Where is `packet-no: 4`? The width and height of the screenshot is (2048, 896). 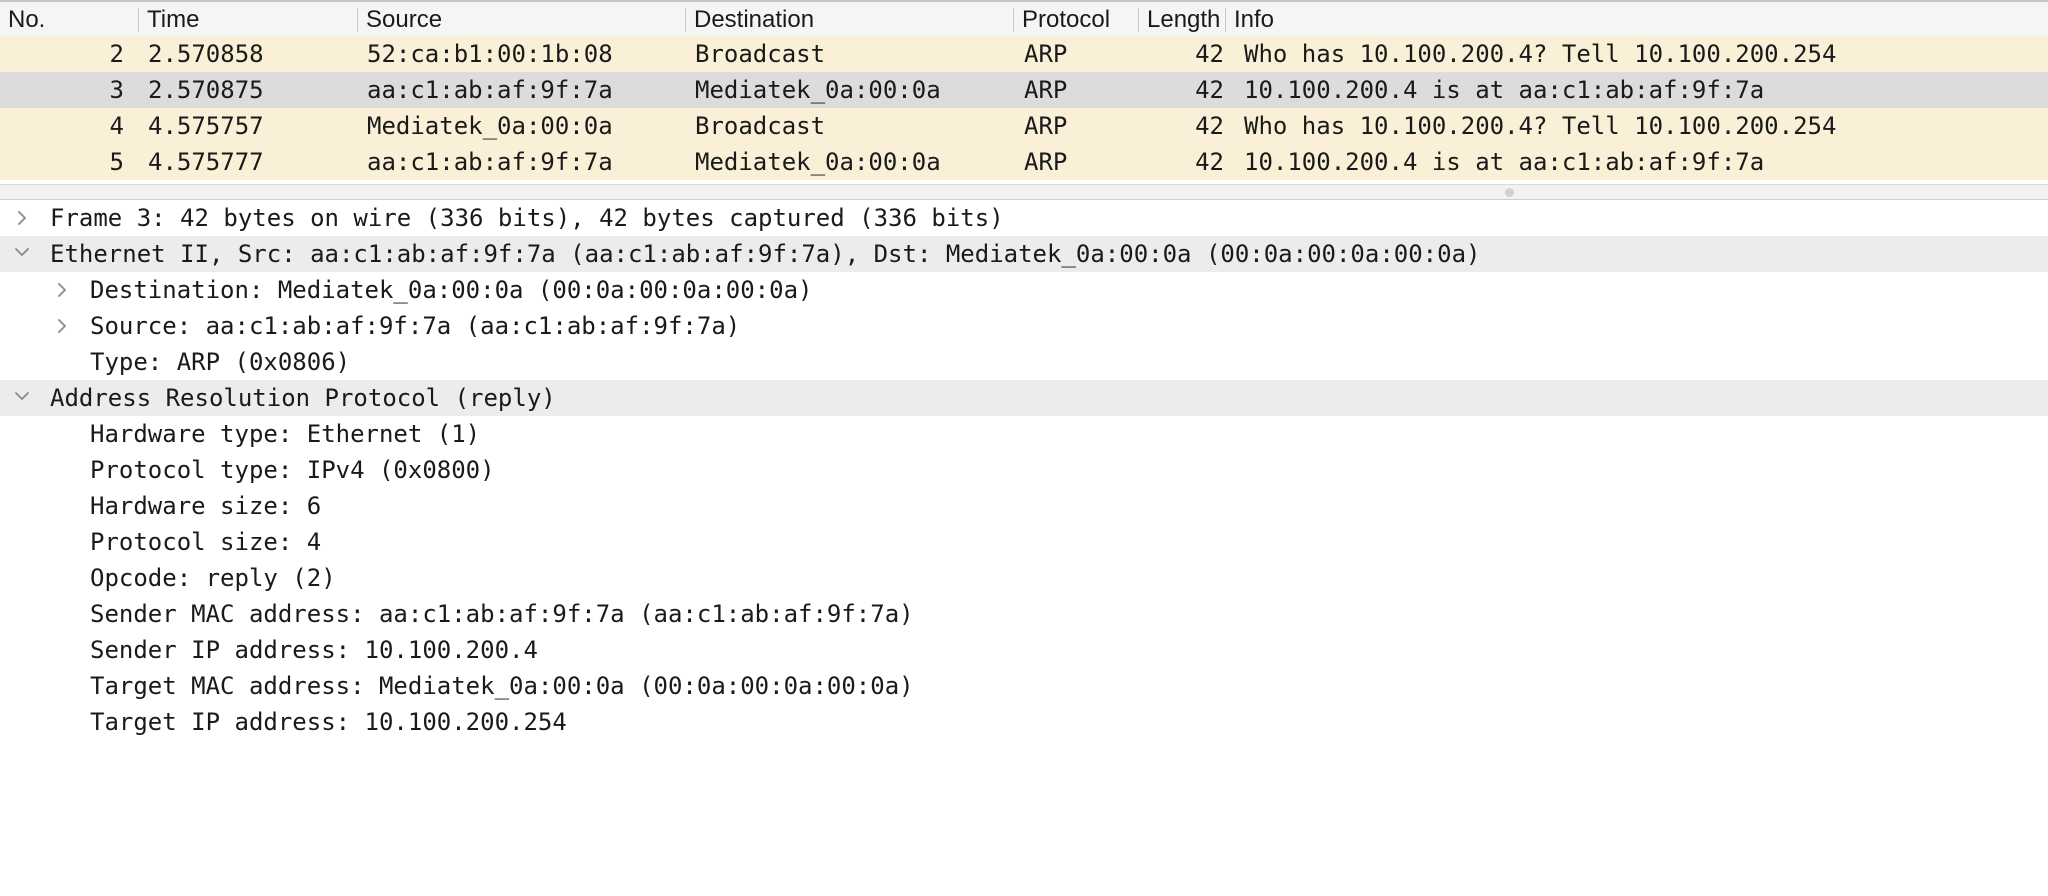 packet-no: 4 is located at coordinates (116, 126).